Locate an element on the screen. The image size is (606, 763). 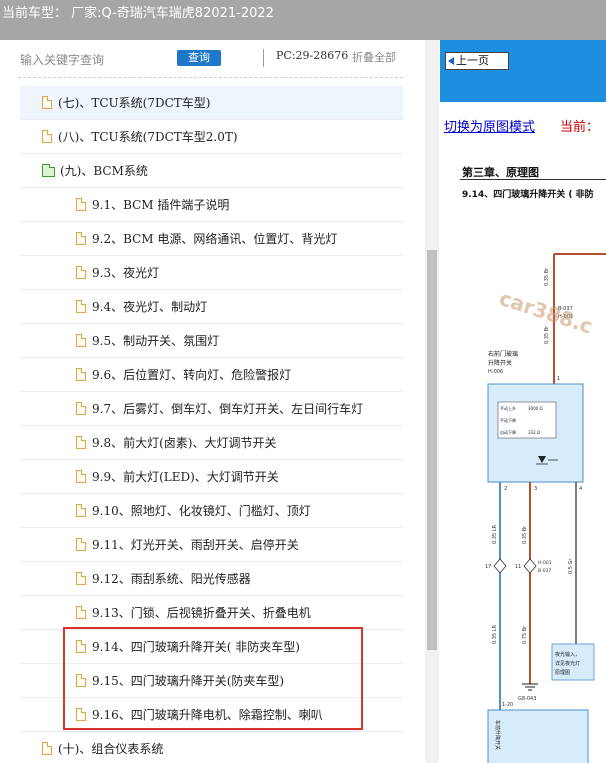
tree-item-9-10: 9.10、照地灯、化妆镜灯、门槛灯、顶灯 is located at coordinates (211, 511).